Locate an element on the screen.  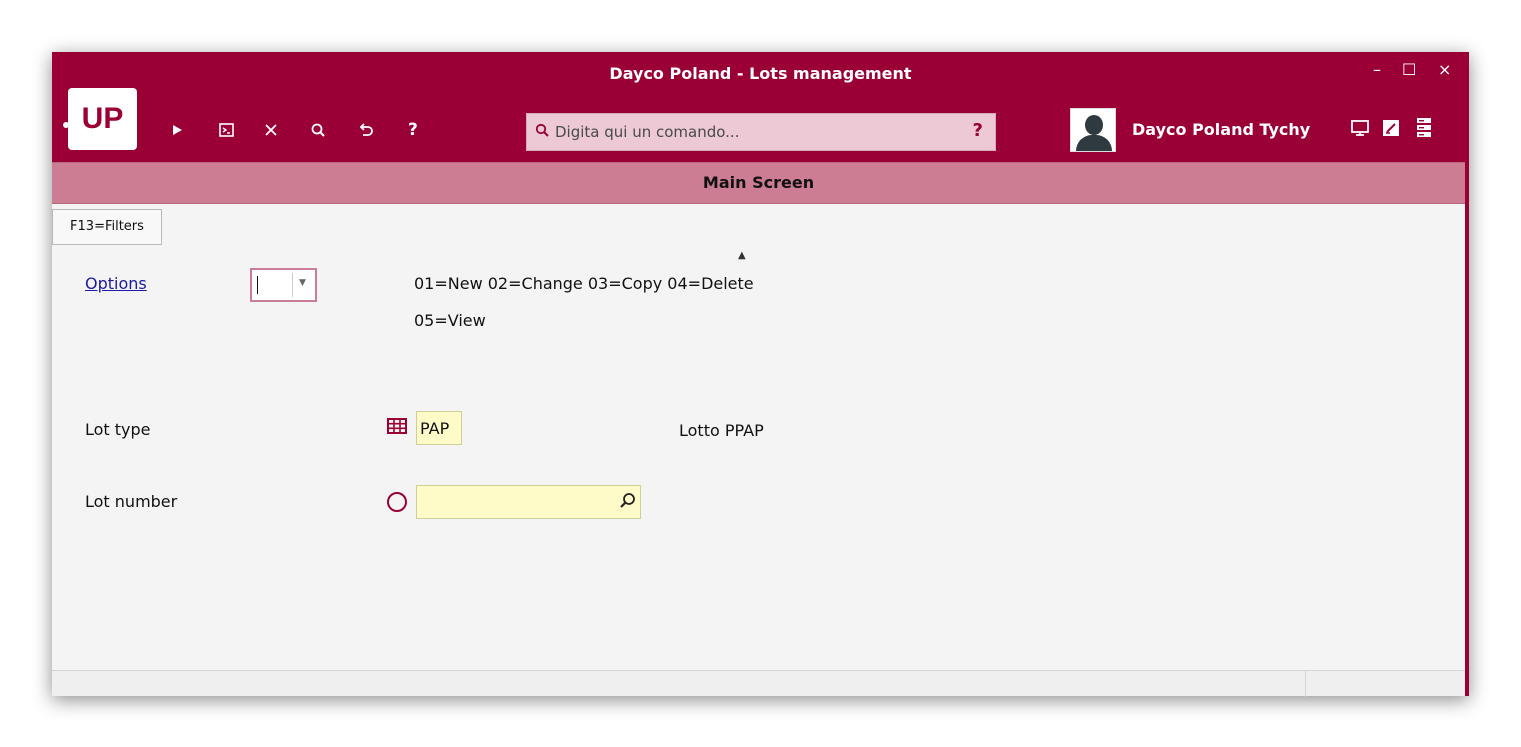
lot-number-label: Lot number is located at coordinates (131, 501).